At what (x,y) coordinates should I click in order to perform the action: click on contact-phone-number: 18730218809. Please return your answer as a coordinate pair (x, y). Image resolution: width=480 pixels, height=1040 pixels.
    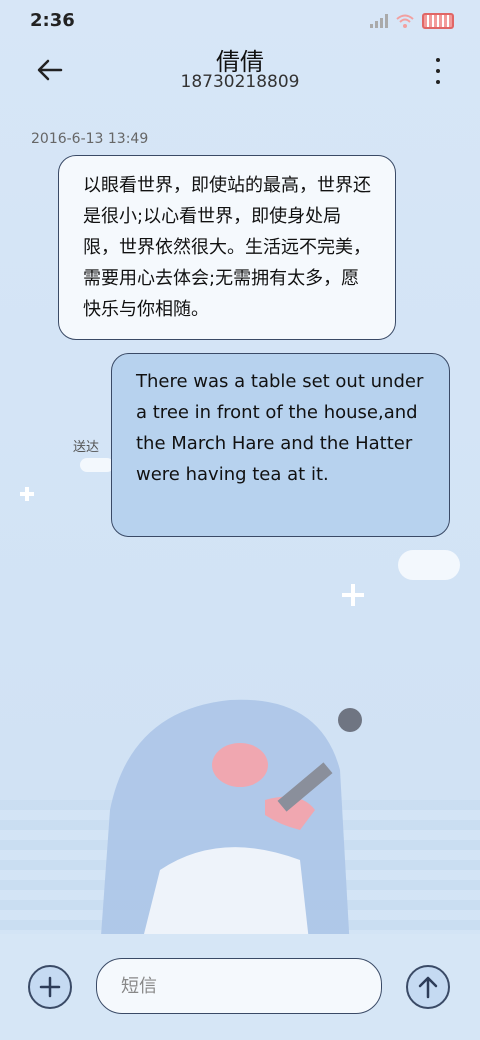
    Looking at the image, I should click on (240, 82).